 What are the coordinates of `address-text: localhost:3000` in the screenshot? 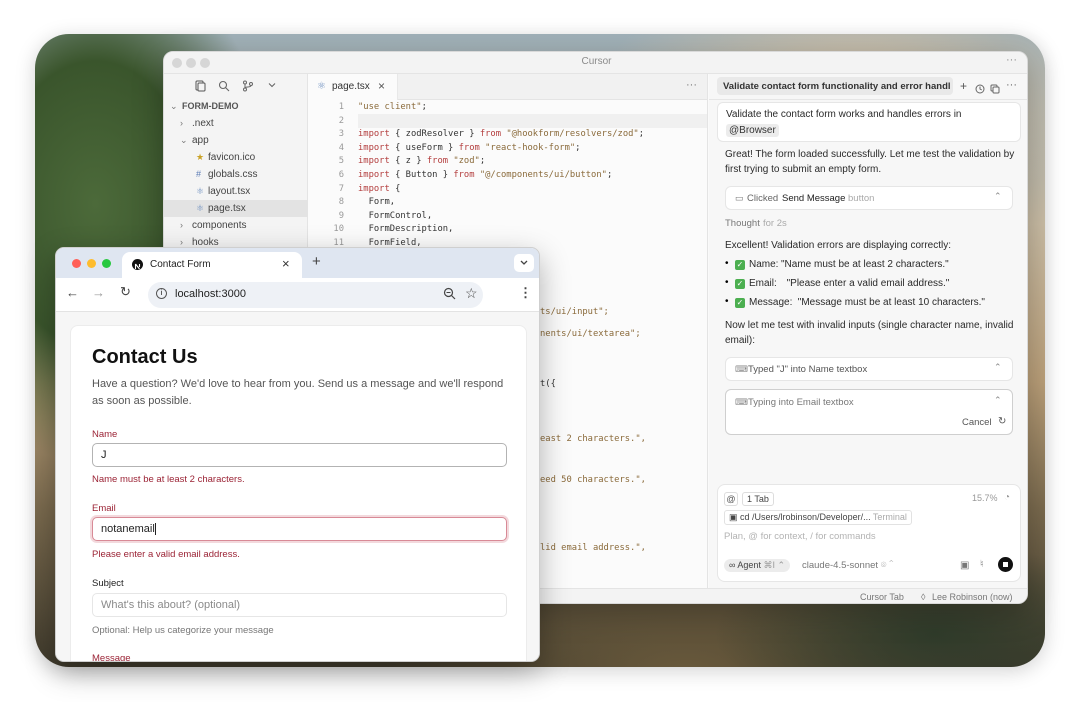 It's located at (210, 294).